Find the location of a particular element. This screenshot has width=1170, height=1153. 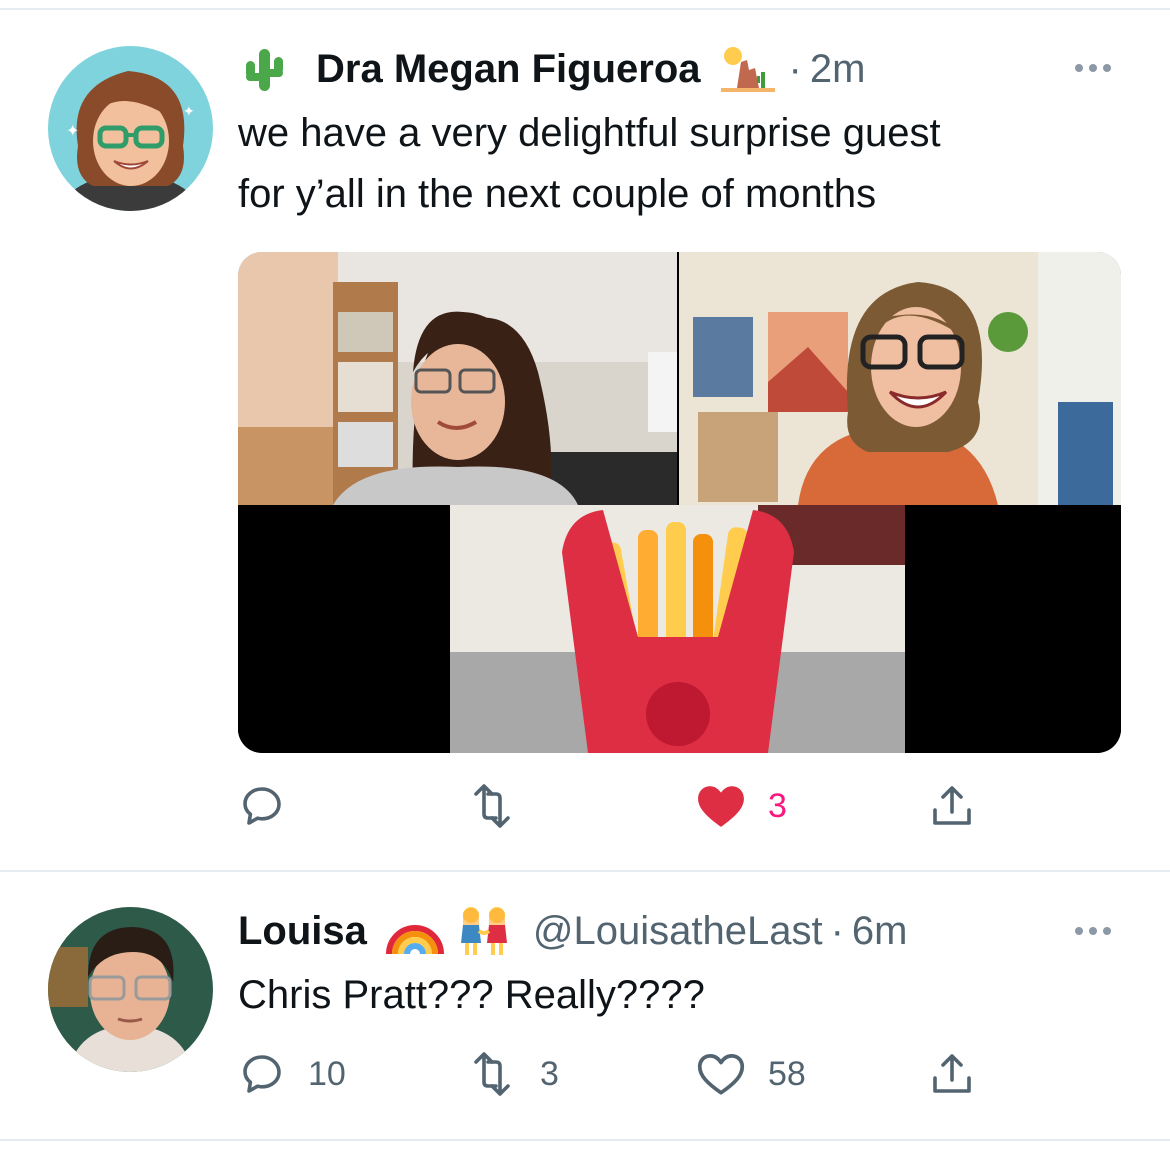

heart-filled-icon is located at coordinates (721, 806).